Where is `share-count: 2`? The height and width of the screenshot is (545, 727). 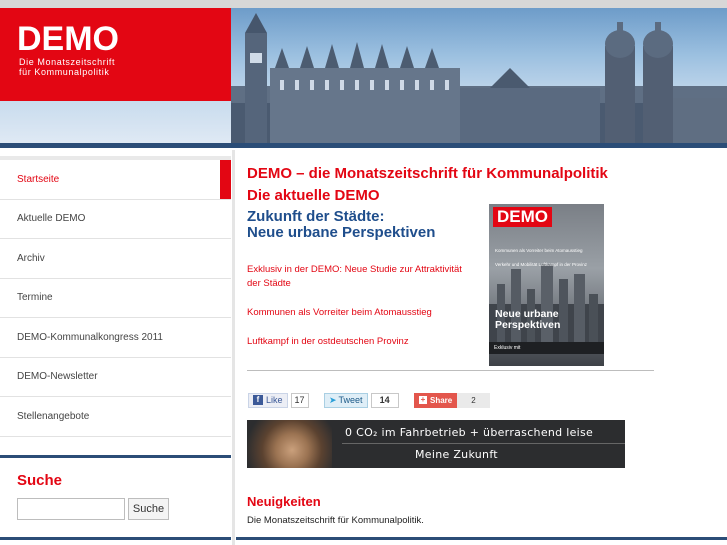 share-count: 2 is located at coordinates (473, 400).